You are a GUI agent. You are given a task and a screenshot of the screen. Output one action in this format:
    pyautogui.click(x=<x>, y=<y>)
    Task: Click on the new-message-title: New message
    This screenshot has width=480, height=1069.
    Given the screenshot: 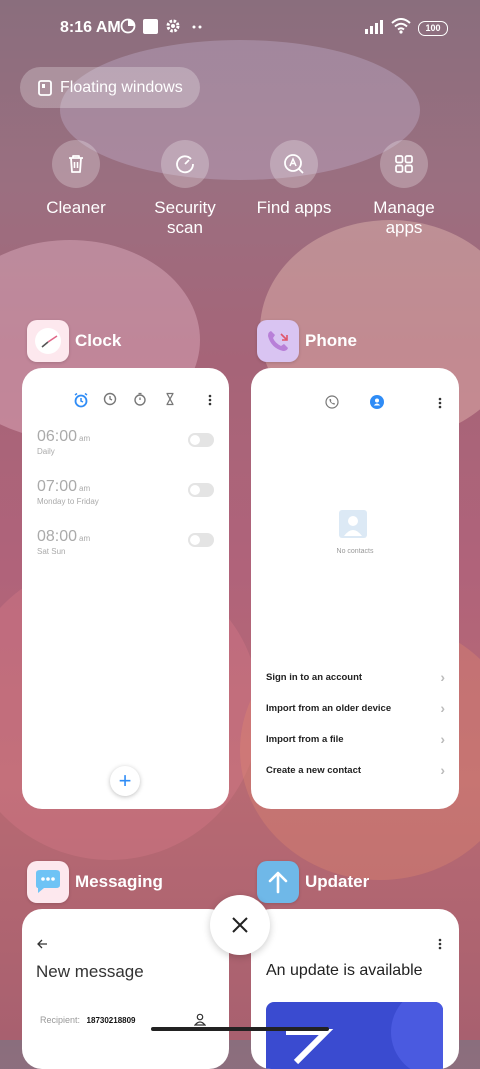 What is the action you would take?
    pyautogui.click(x=90, y=971)
    